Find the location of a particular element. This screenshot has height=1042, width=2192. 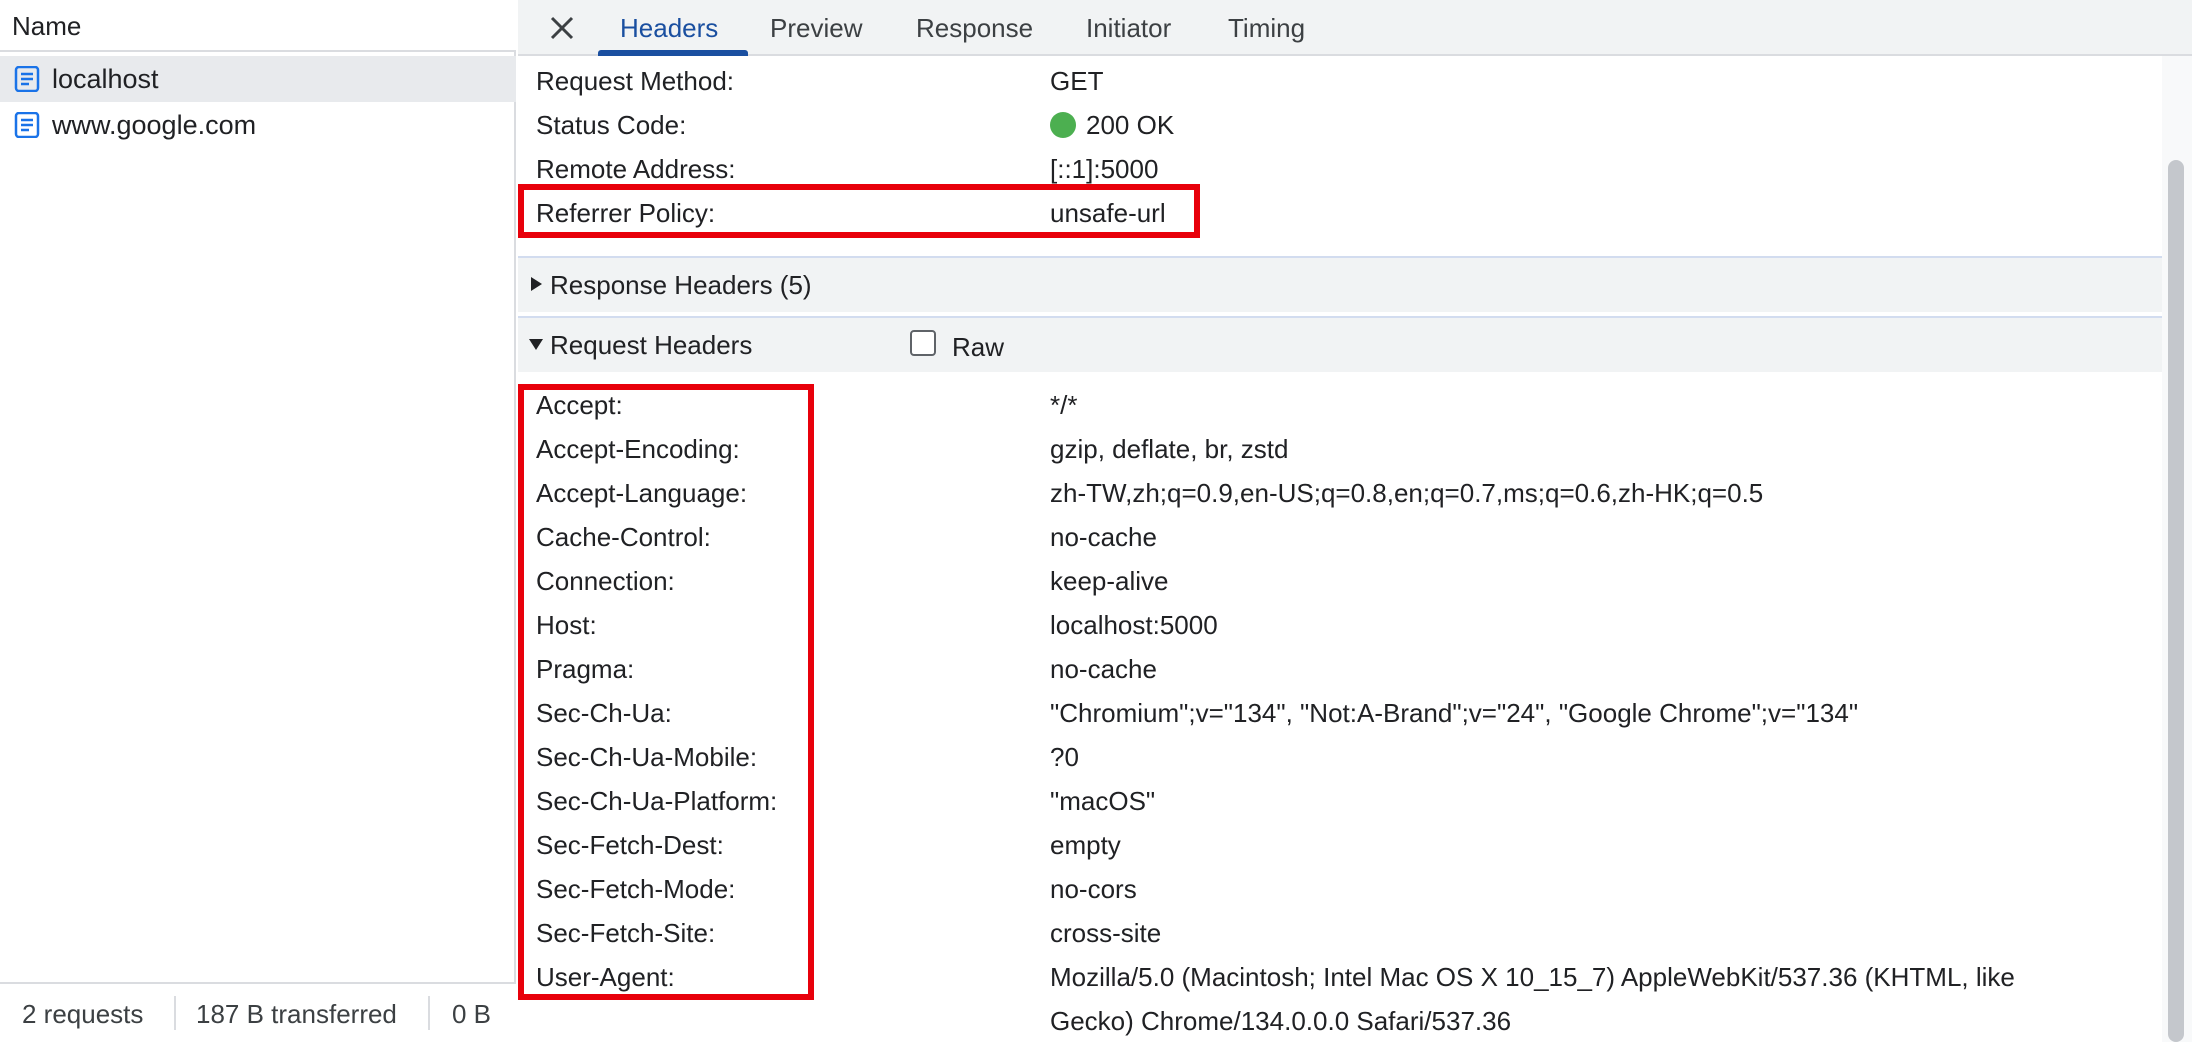

request-header-names-highlight is located at coordinates (666, 692).